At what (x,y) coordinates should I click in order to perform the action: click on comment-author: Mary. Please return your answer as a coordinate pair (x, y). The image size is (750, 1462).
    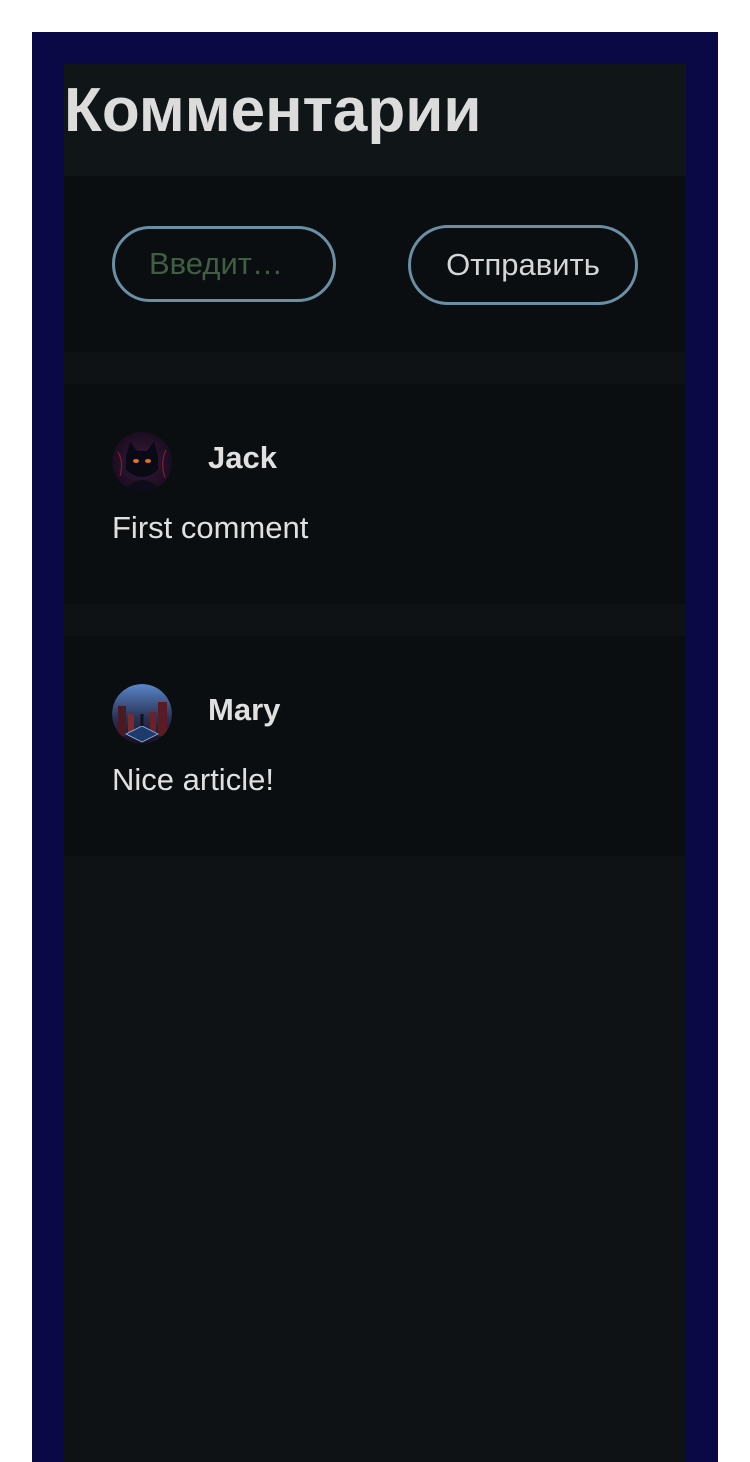
    Looking at the image, I should click on (244, 709).